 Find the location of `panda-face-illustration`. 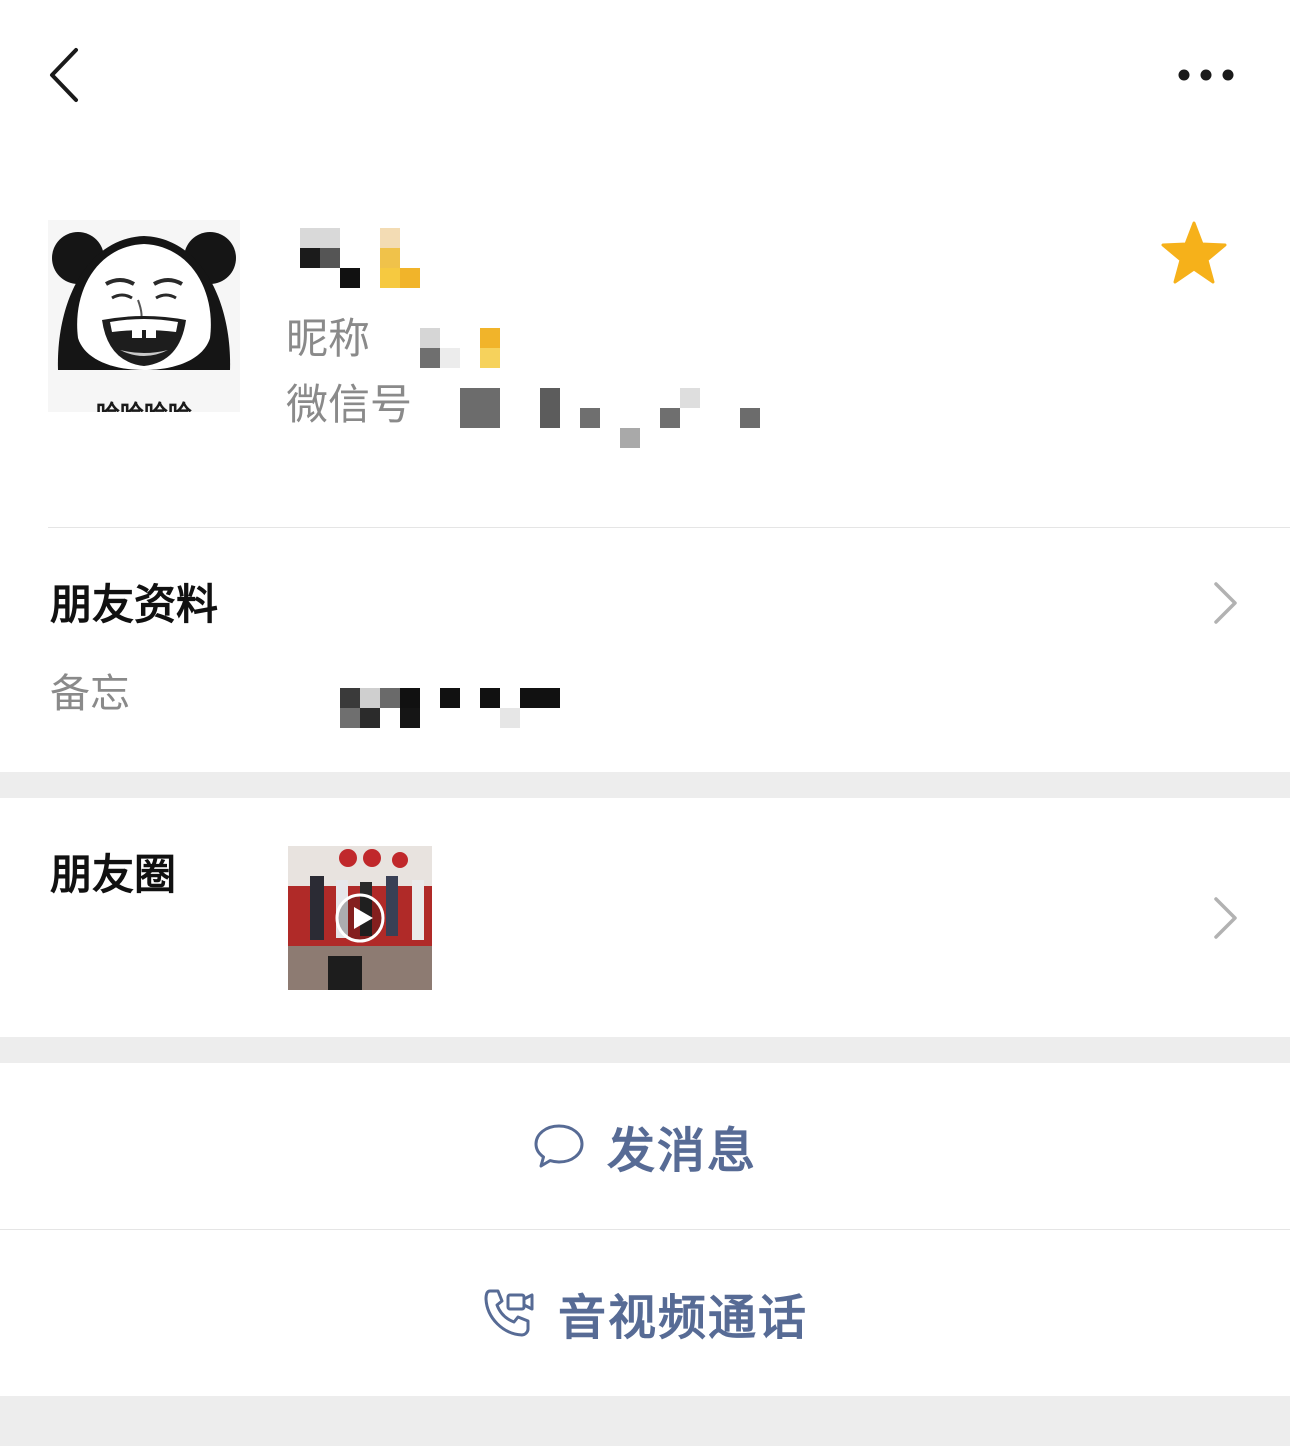

panda-face-illustration is located at coordinates (144, 316).